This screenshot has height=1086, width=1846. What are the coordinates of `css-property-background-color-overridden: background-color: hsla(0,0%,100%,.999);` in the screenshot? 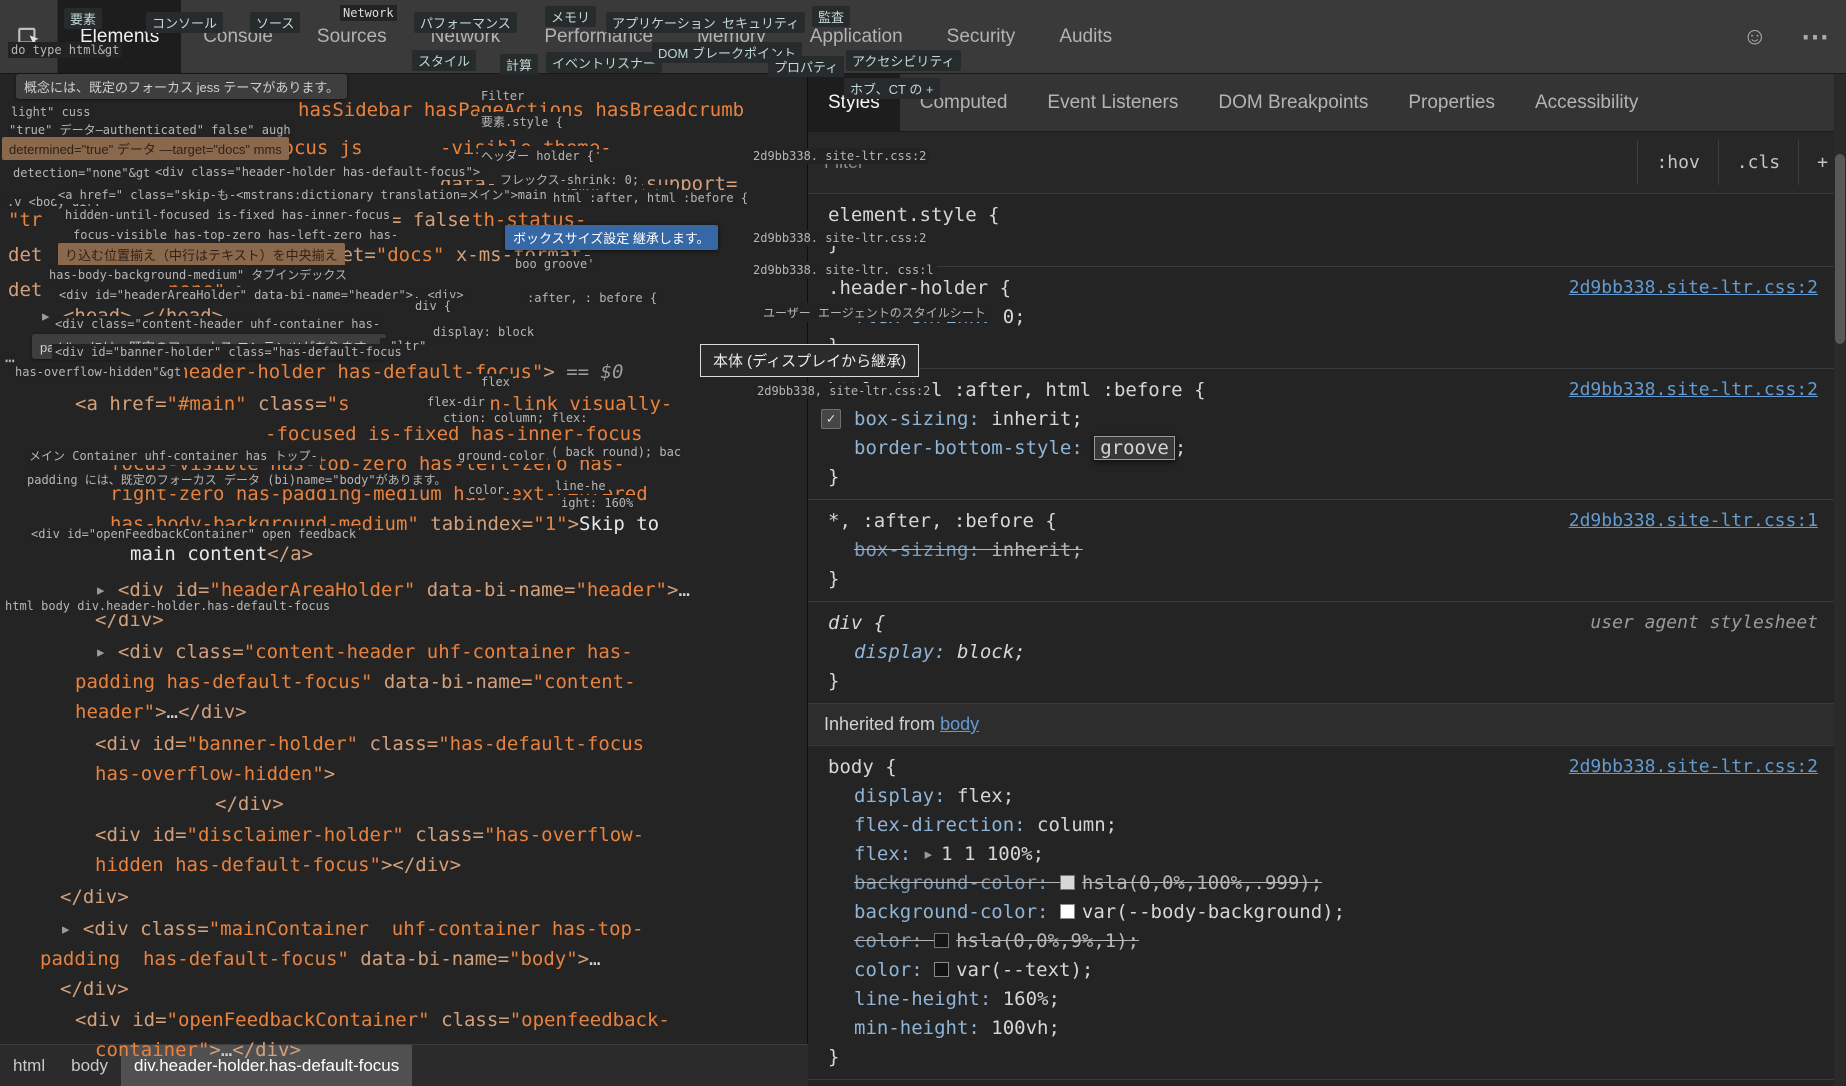 It's located at (1327, 883).